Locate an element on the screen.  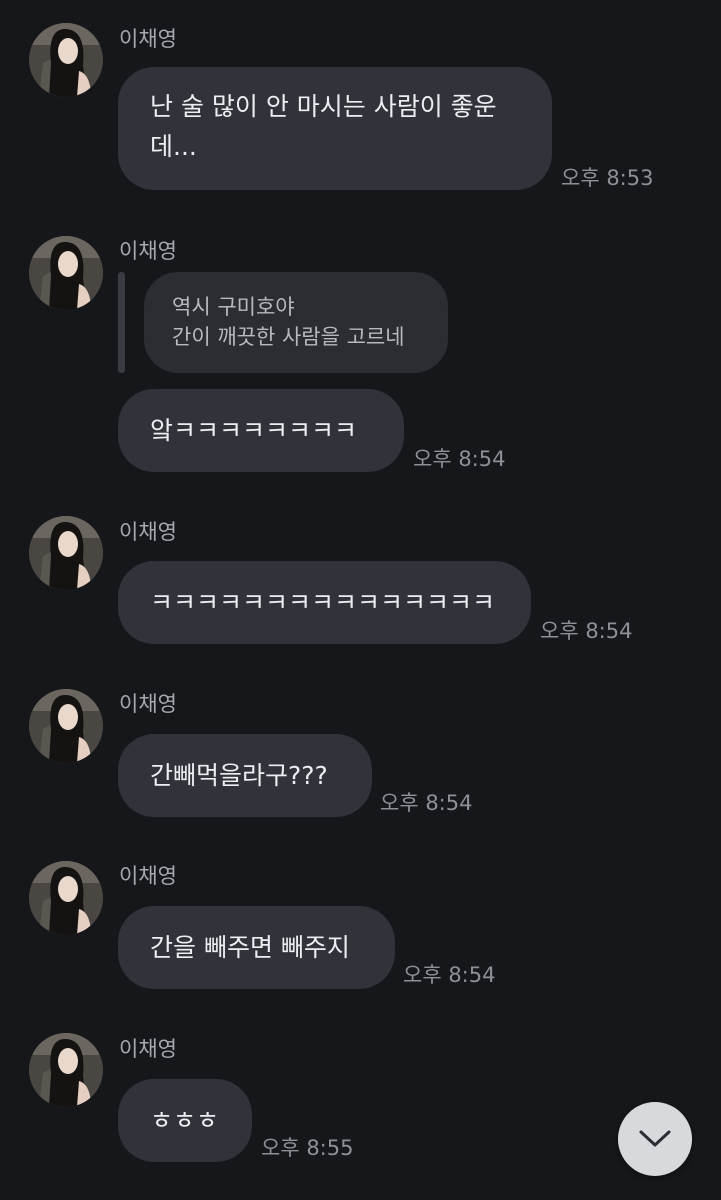
message-time: 오후 8:53 is located at coordinates (607, 178).